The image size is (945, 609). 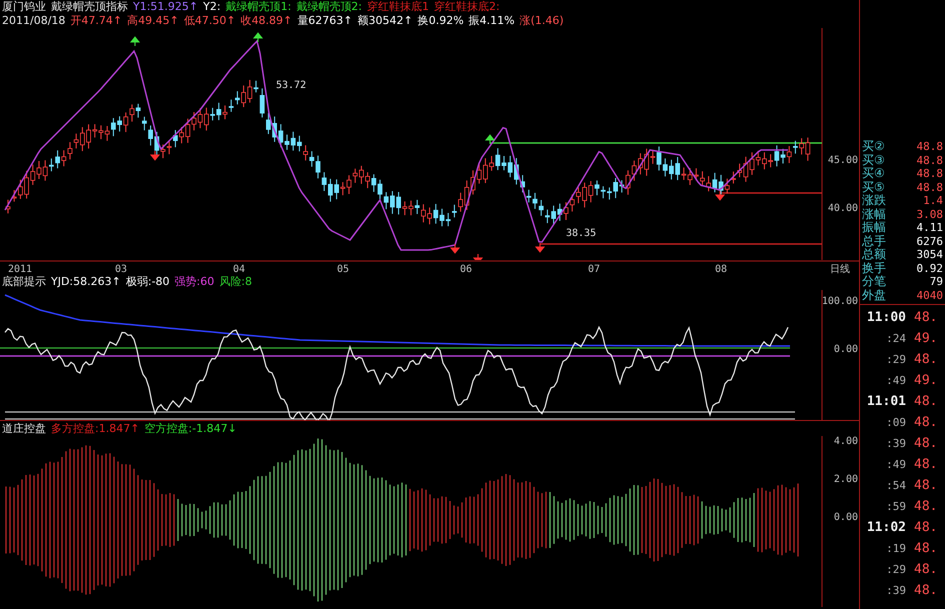 What do you see at coordinates (895, 338) in the screenshot?
I see `trade-time: :24` at bounding box center [895, 338].